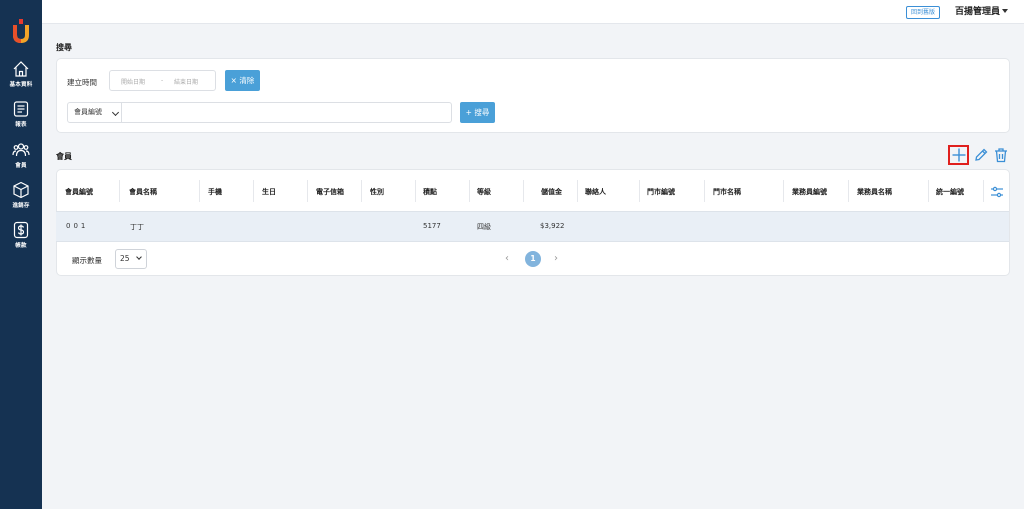 This screenshot has width=1024, height=509. What do you see at coordinates (551, 192) in the screenshot?
I see `column-header-balance: 儲值金` at bounding box center [551, 192].